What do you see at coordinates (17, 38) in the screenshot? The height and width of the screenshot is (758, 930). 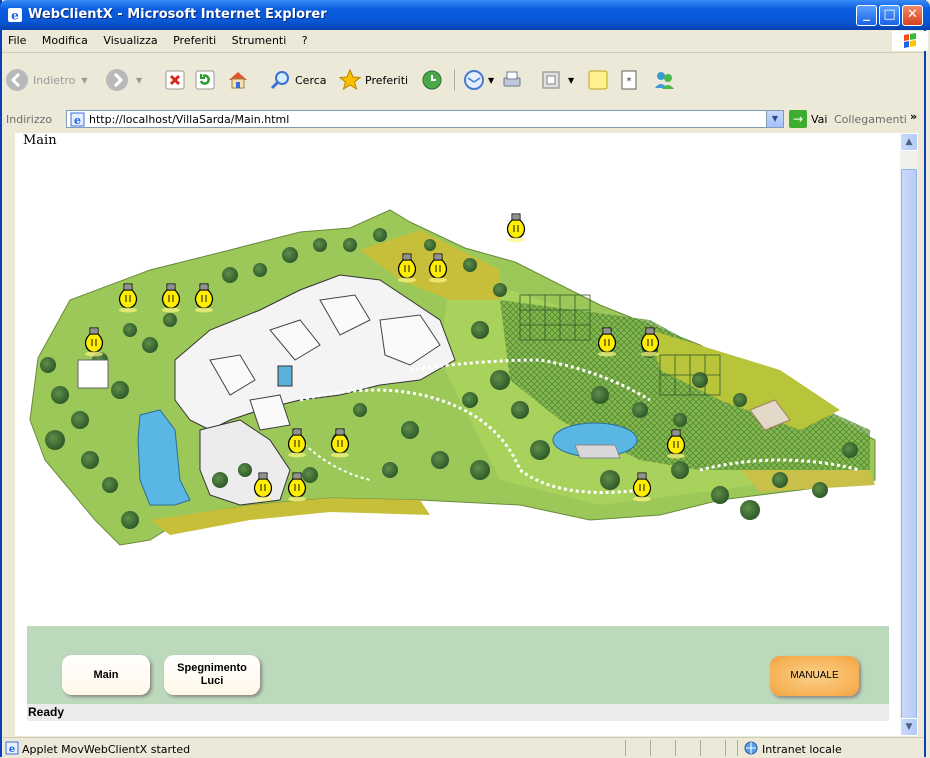 I see `menu-file: File` at bounding box center [17, 38].